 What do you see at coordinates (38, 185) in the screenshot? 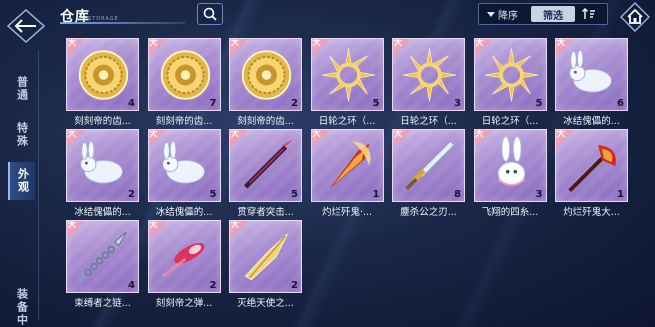
I see `side-divider` at bounding box center [38, 185].